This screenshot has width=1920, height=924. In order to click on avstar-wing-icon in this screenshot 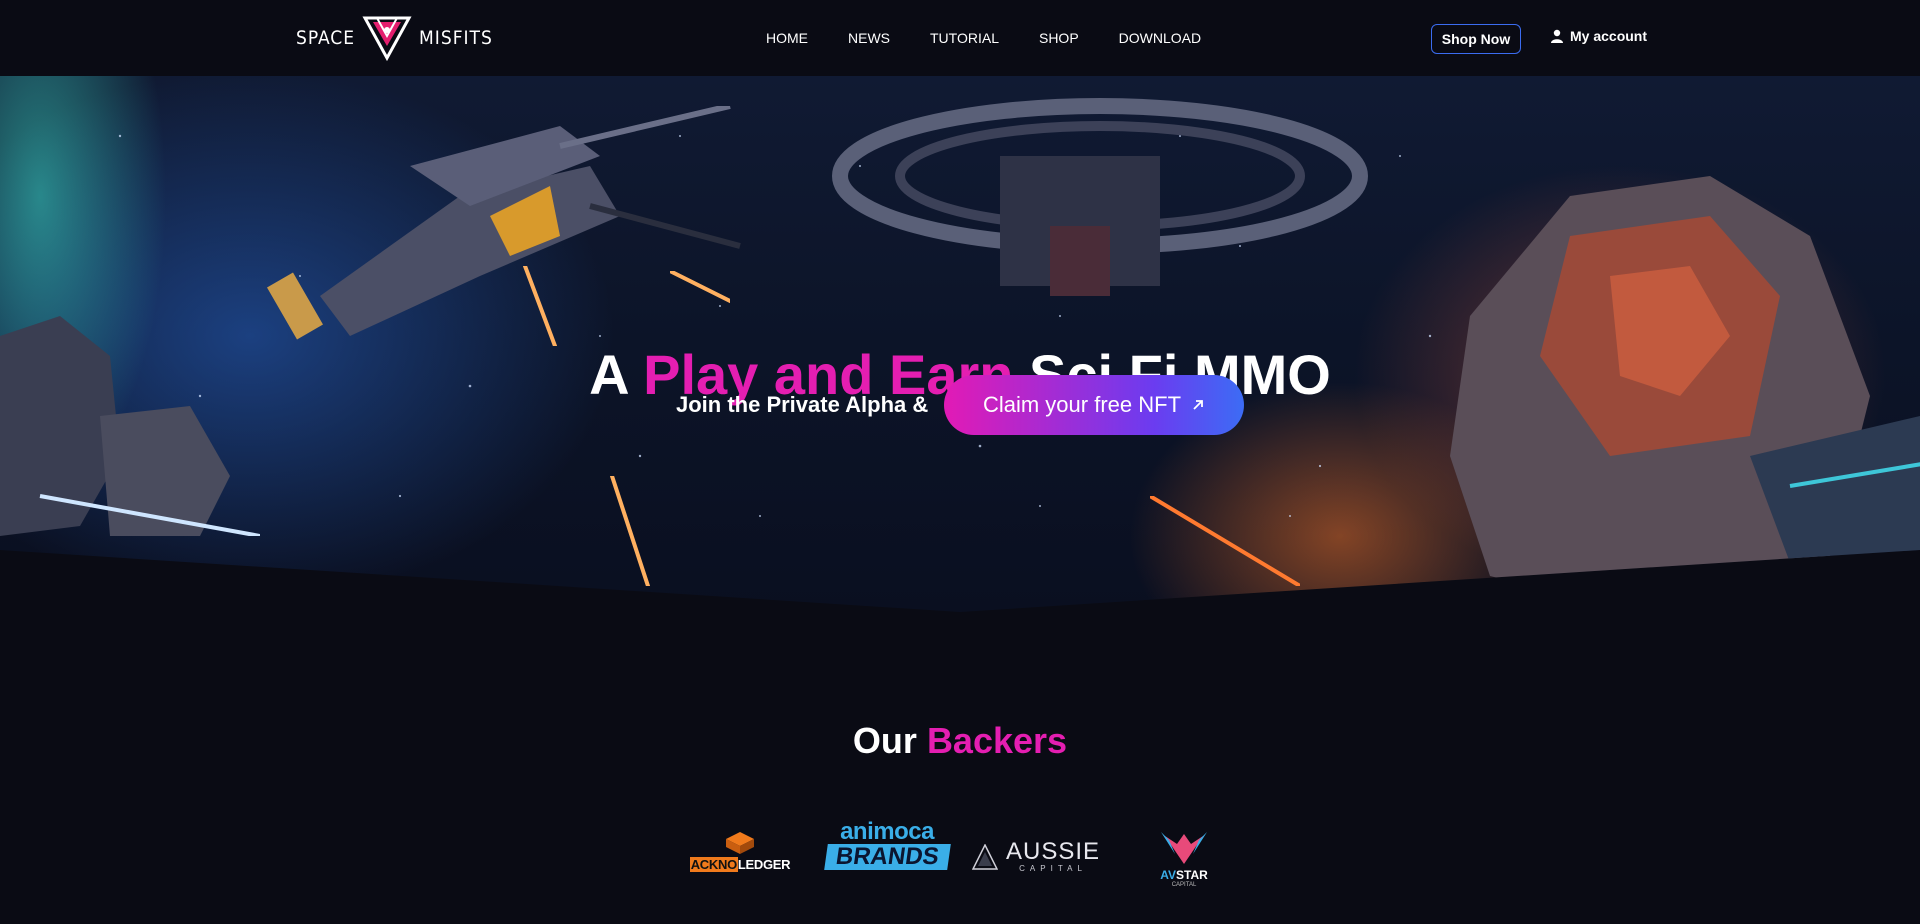, I will do `click(1184, 848)`.